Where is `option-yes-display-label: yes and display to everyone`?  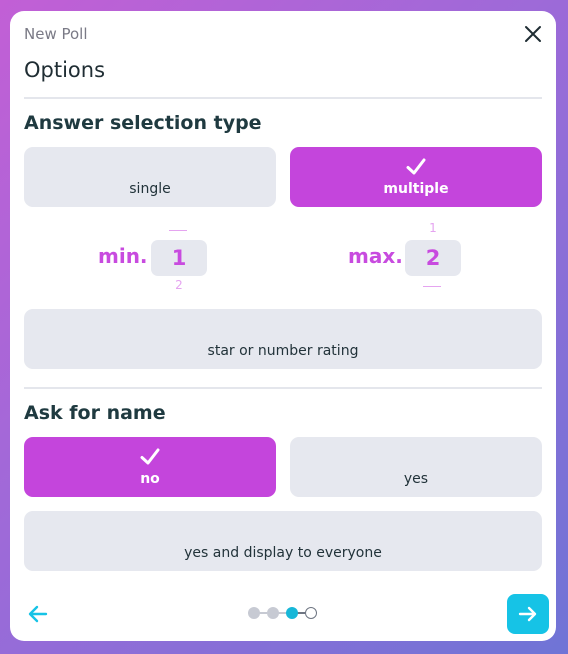
option-yes-display-label: yes and display to everyone is located at coordinates (283, 553).